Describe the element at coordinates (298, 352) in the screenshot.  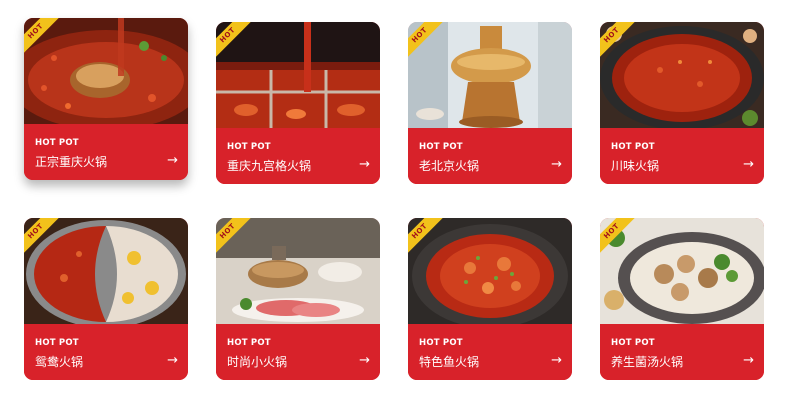
I see `card-caption: HOT POT 时尚小火锅 →` at that location.